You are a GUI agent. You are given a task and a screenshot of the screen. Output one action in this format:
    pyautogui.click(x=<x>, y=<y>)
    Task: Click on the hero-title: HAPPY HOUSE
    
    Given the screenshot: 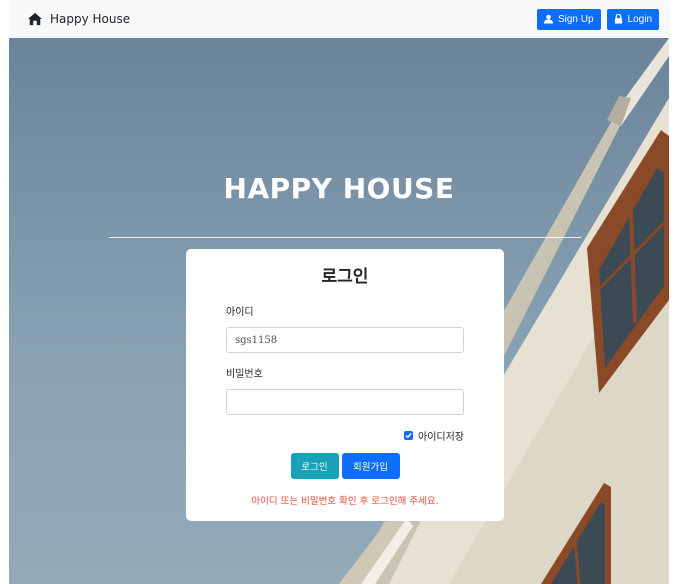 What is the action you would take?
    pyautogui.click(x=339, y=188)
    